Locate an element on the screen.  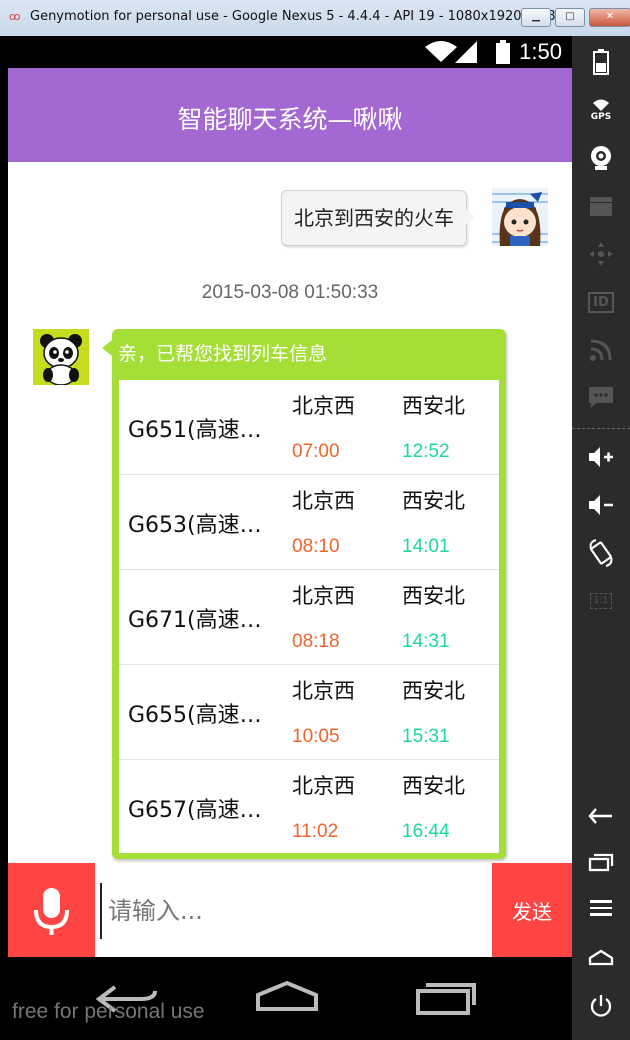
pixel-perfect-button: 1:1 is located at coordinates (601, 601).